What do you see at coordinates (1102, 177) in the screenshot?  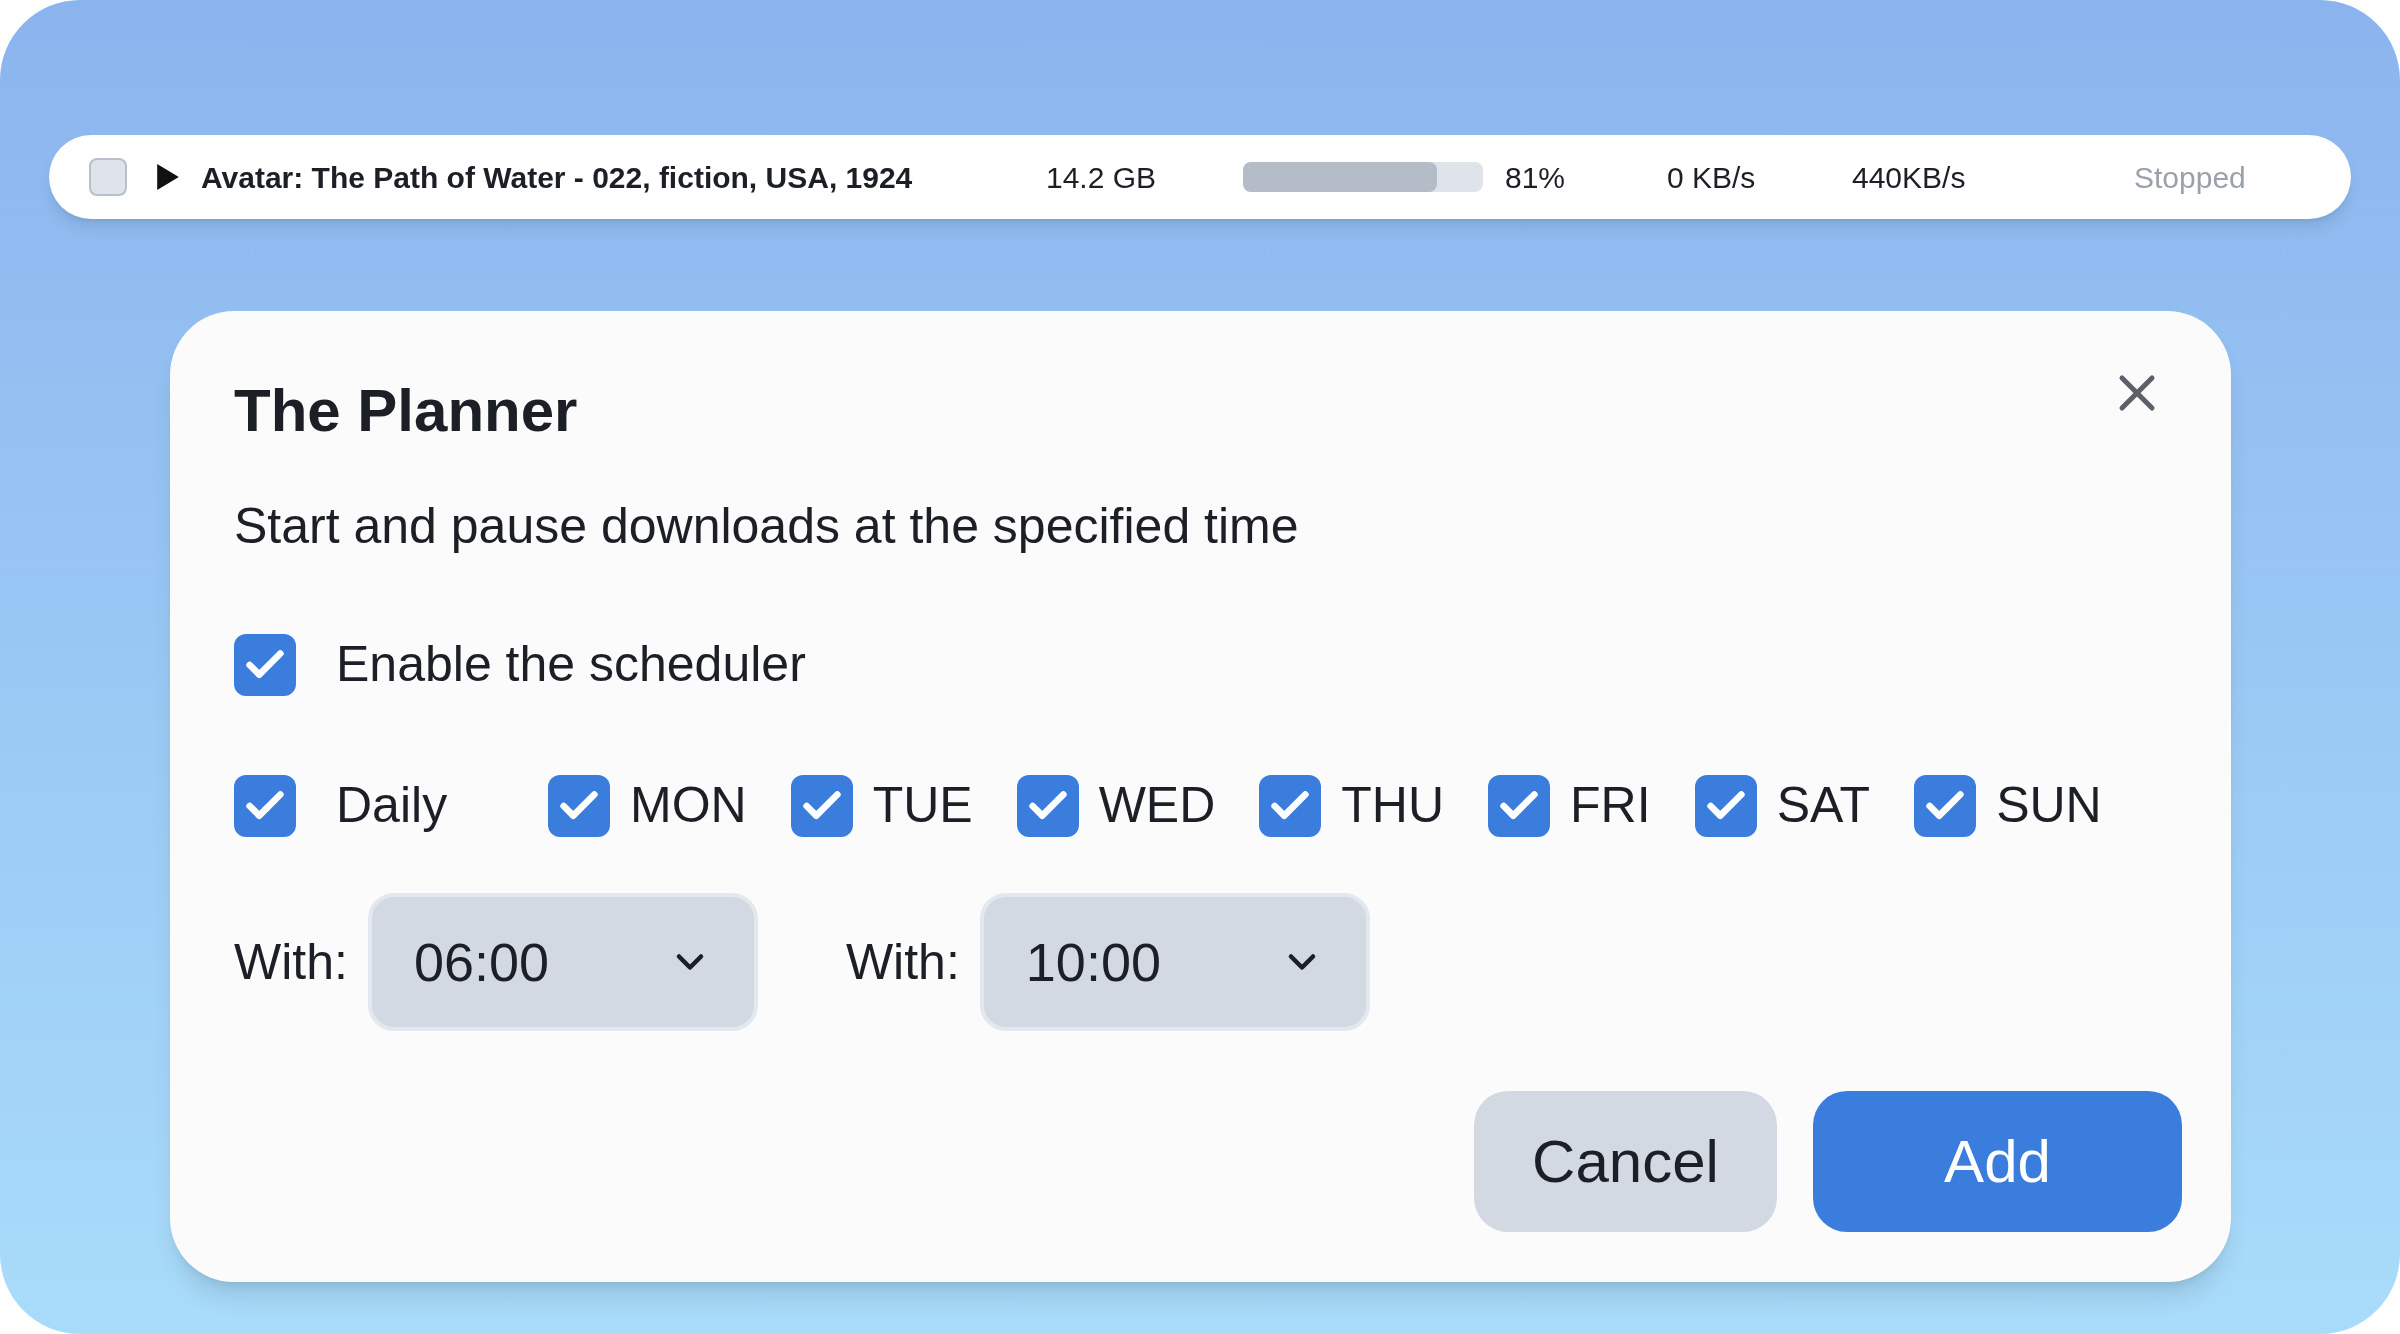 I see `file-size: 14.2 GB` at bounding box center [1102, 177].